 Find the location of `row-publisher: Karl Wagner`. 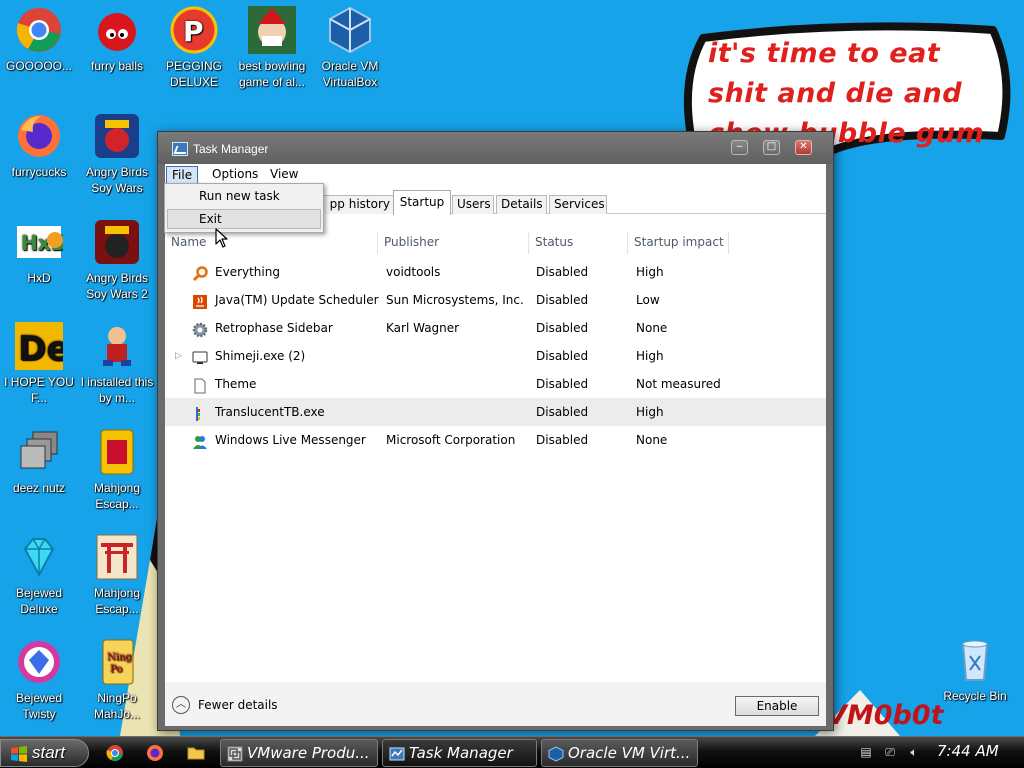

row-publisher: Karl Wagner is located at coordinates (423, 328).